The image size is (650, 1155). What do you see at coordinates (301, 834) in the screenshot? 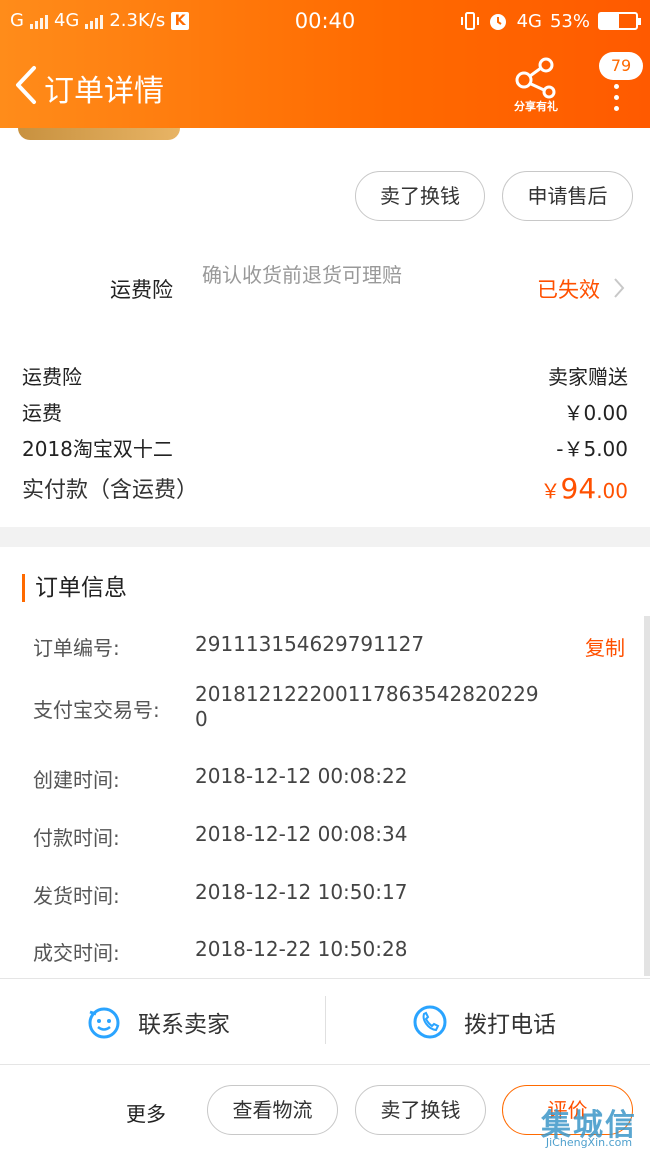
I see `order-info-value: 2018-12-12 00:08:34` at bounding box center [301, 834].